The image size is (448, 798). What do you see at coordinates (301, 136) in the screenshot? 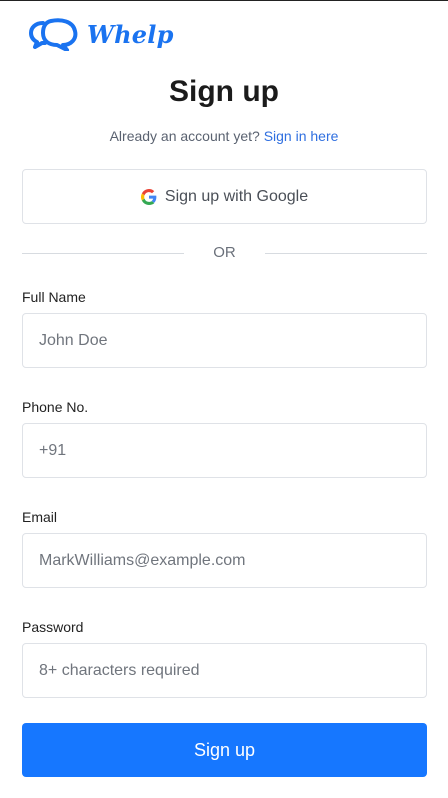
I see `signin-link: Sign in here` at bounding box center [301, 136].